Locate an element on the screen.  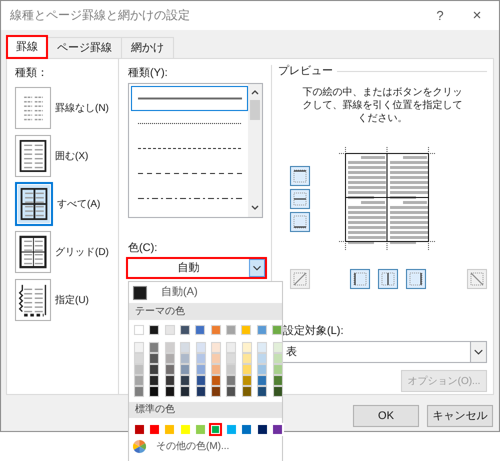
dialog-button: キャンセル is located at coordinates (460, 416).